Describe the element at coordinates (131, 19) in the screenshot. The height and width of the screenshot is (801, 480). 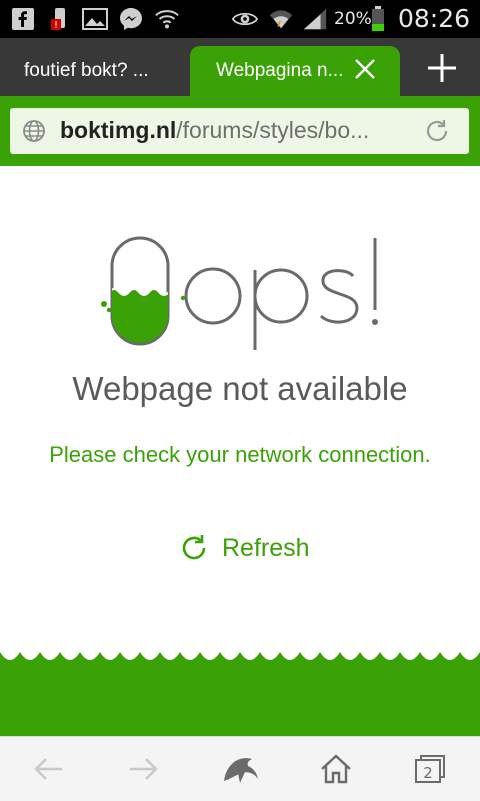
I see `messenger-icon` at that location.